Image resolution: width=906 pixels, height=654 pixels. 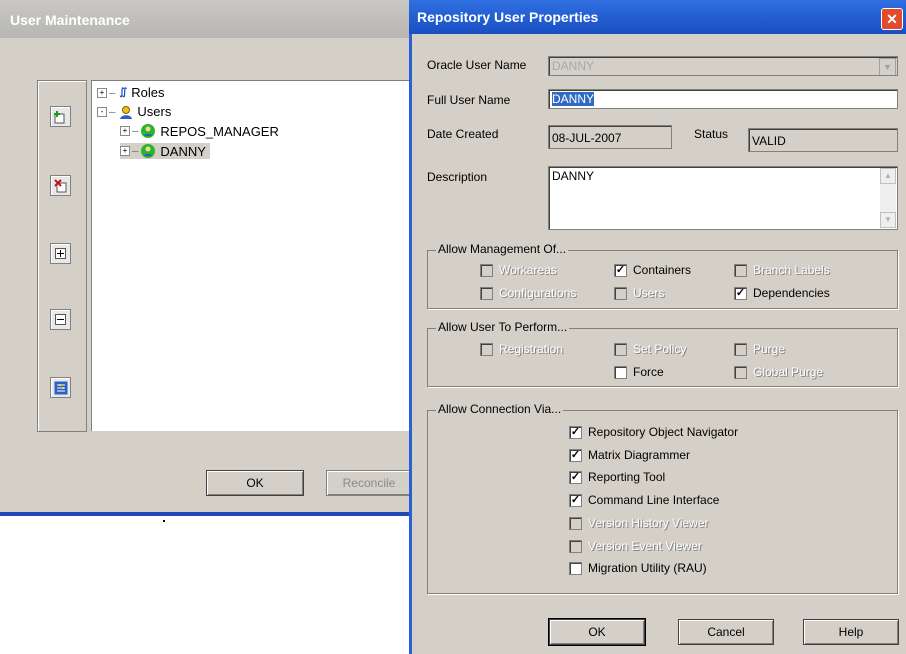 I want to click on delete-user-button, so click(x=60, y=185).